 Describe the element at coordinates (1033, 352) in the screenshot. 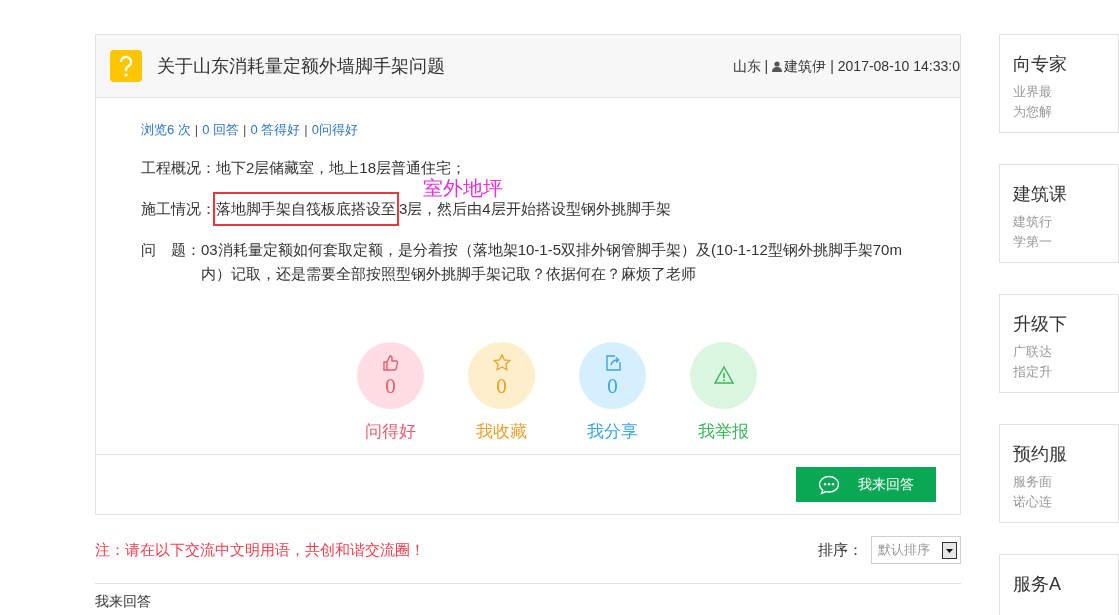

I see `card-description: 广联达` at that location.